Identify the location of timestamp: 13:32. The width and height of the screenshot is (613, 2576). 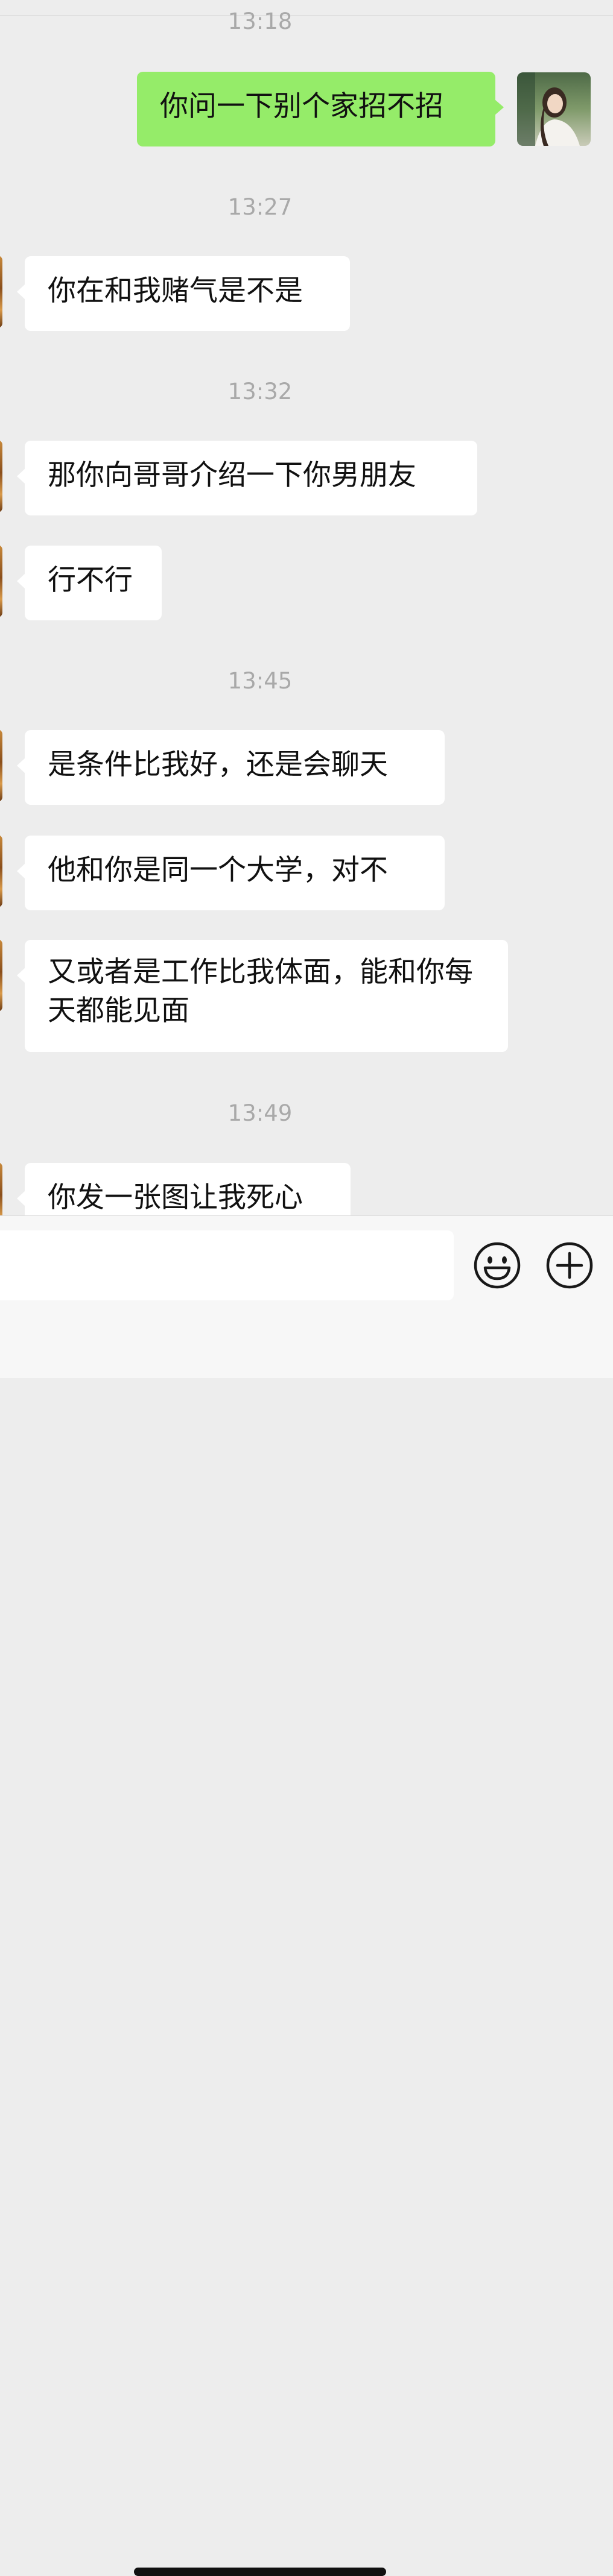
(260, 392).